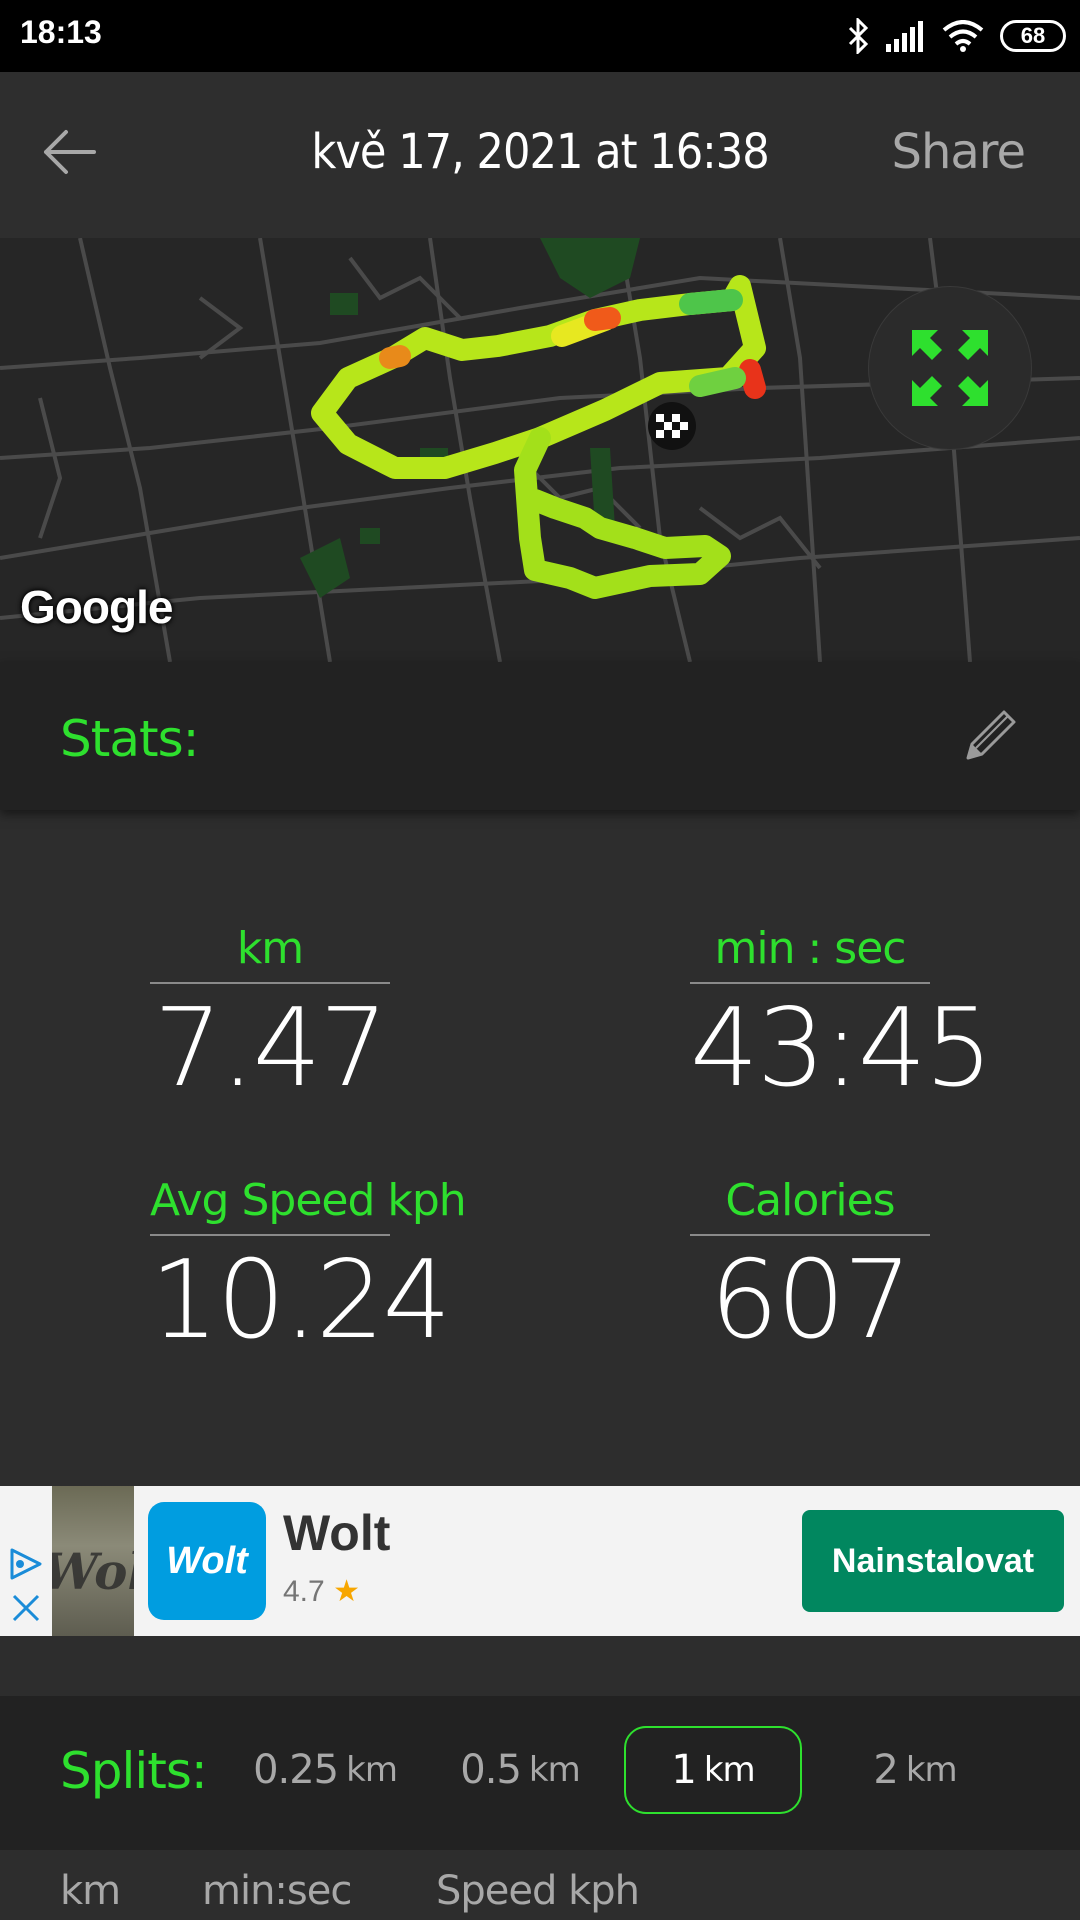 The width and height of the screenshot is (1080, 1920). I want to click on stats-section-label: Stats:, so click(129, 739).